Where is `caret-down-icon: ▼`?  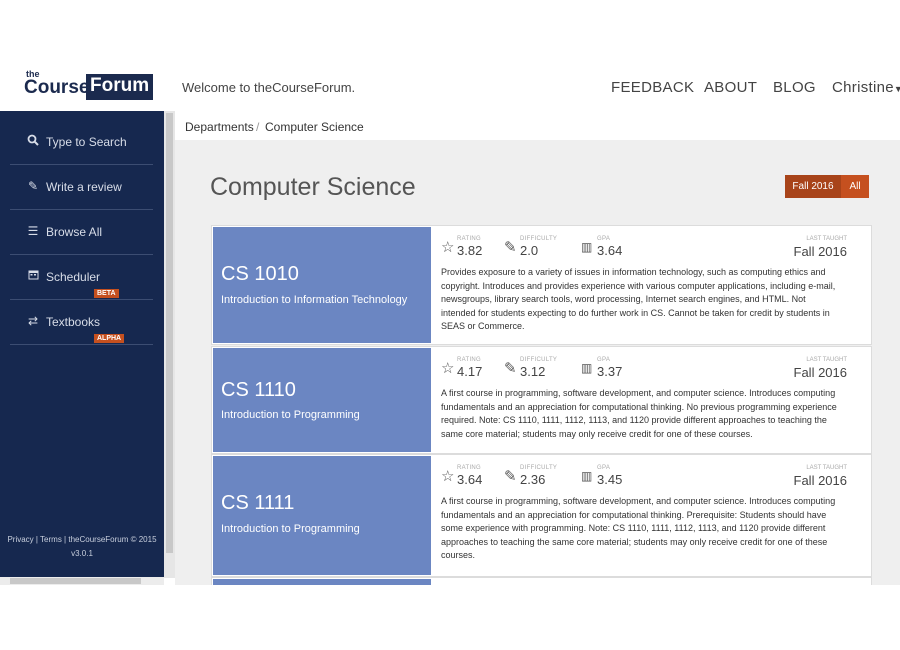
caret-down-icon: ▼ is located at coordinates (896, 89).